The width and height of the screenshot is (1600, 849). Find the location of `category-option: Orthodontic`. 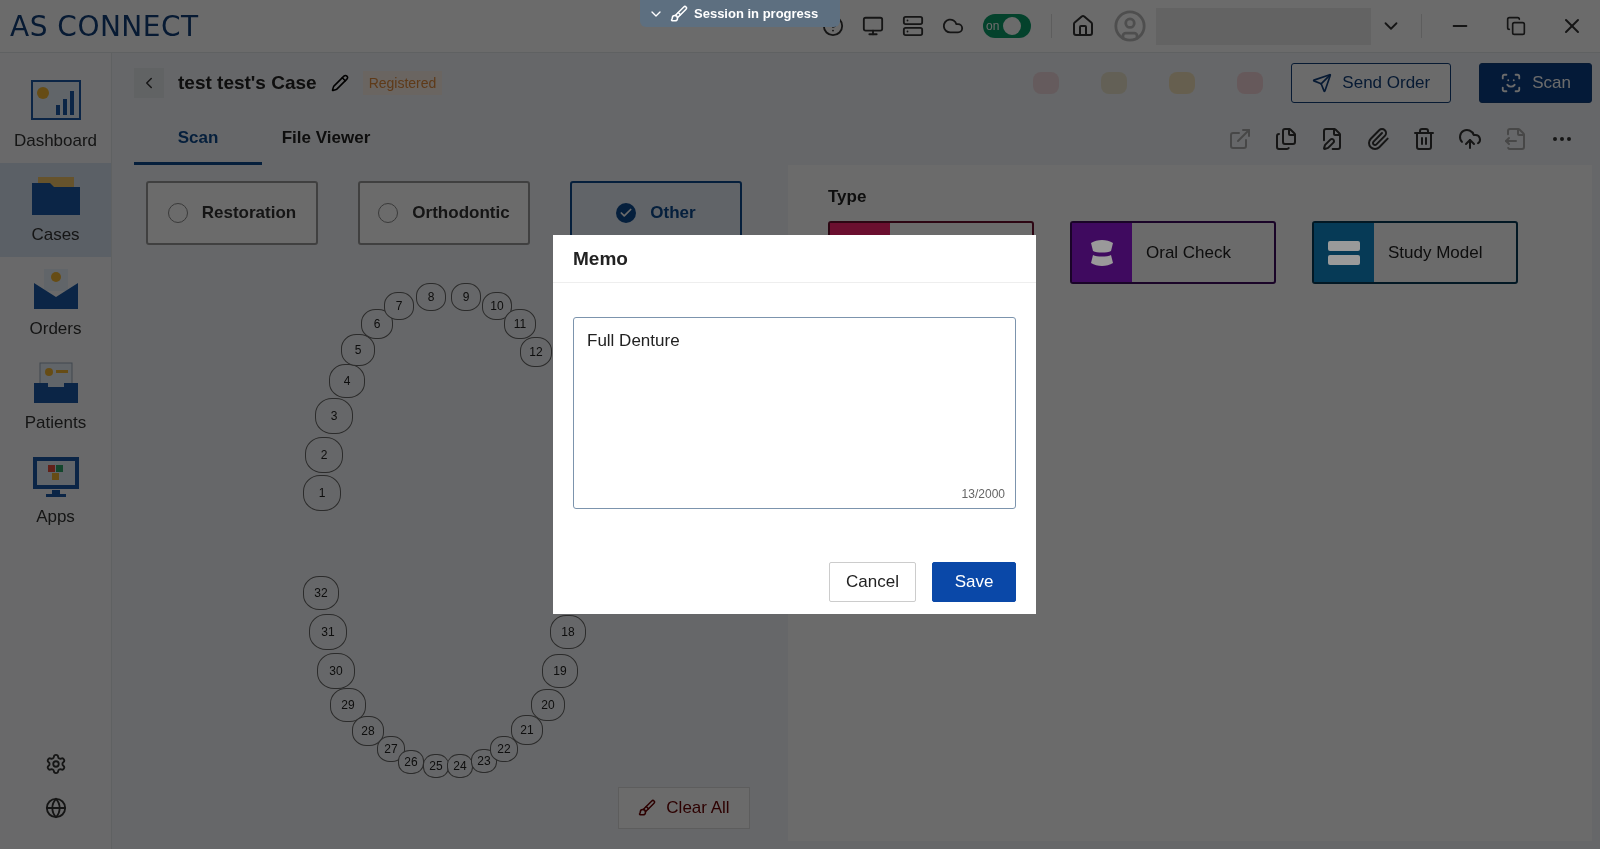

category-option: Orthodontic is located at coordinates (444, 213).